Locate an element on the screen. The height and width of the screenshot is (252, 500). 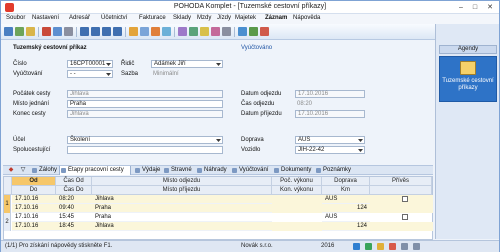
tab-nahrady: Náhrady is located at coordinates (211, 170).